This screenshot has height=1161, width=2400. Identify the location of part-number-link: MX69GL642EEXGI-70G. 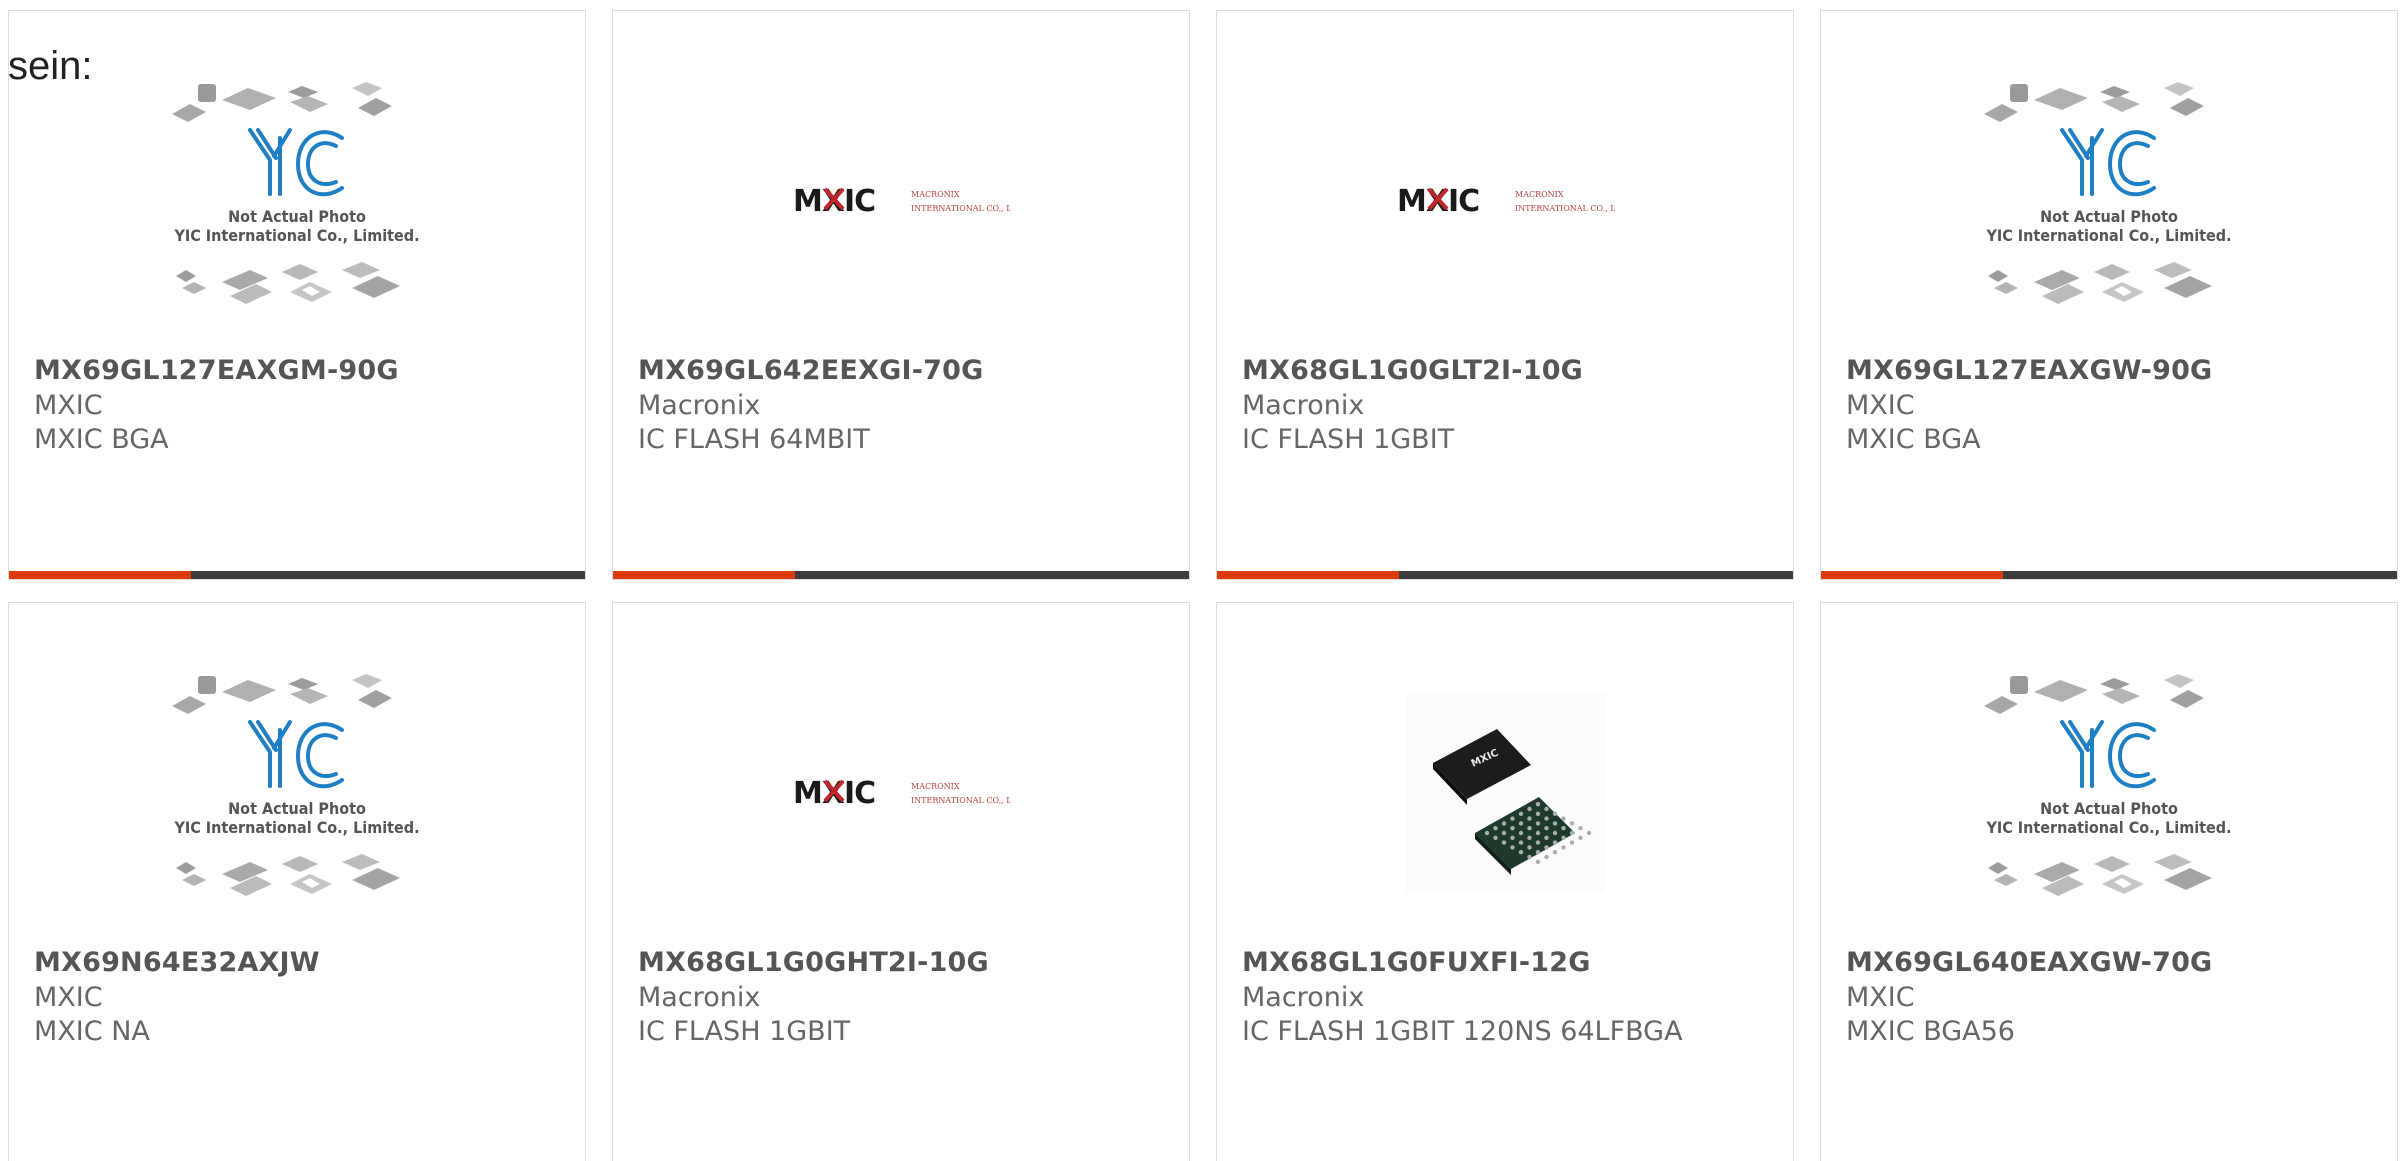
(903, 371).